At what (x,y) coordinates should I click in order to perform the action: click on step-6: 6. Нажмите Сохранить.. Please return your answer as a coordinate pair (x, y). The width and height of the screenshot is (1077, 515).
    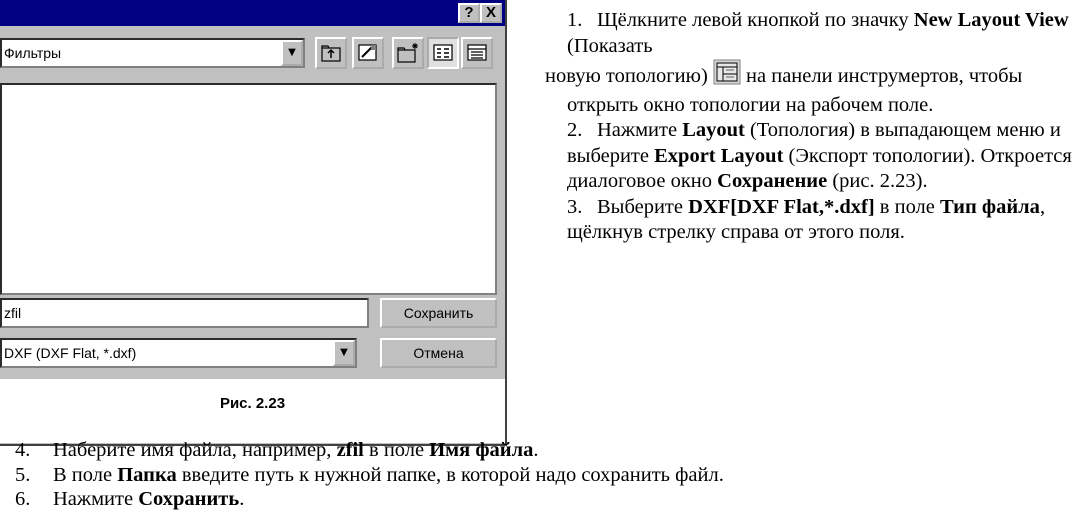
    Looking at the image, I should click on (369, 499).